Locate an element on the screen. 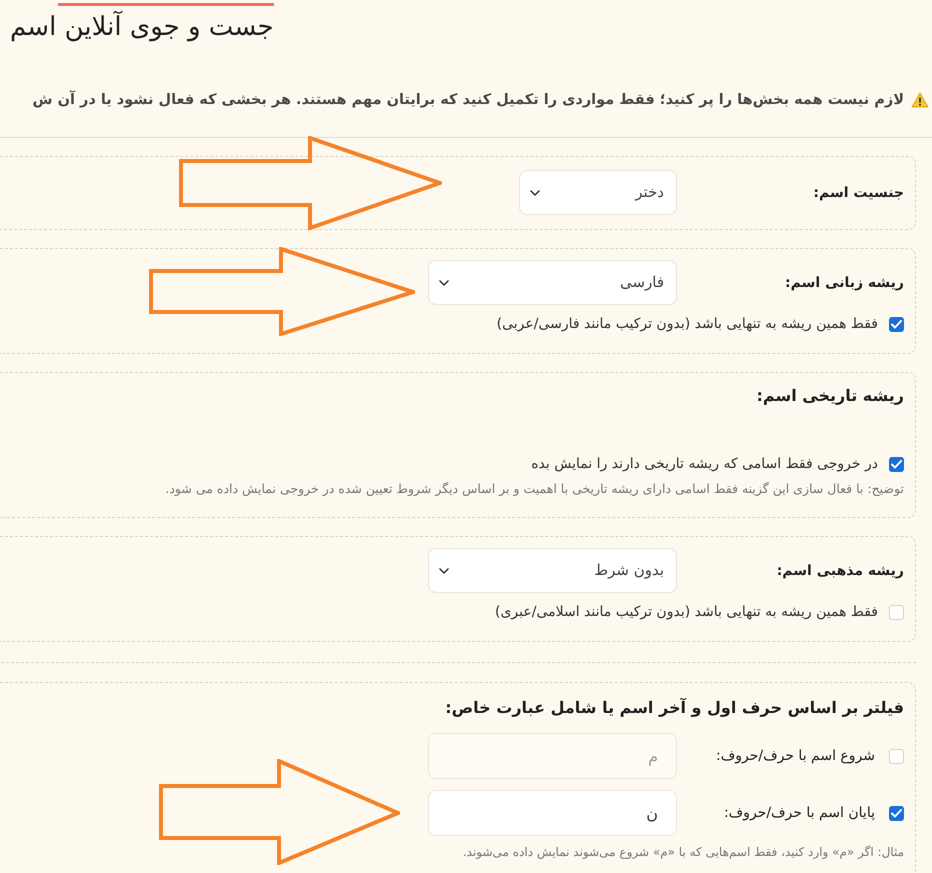 Image resolution: width=932 pixels, height=873 pixels. option-label: فقط همین ریشه به تنهایی باشد (بدون ترکیب مانند اسلامی/عبری) is located at coordinates (686, 612).